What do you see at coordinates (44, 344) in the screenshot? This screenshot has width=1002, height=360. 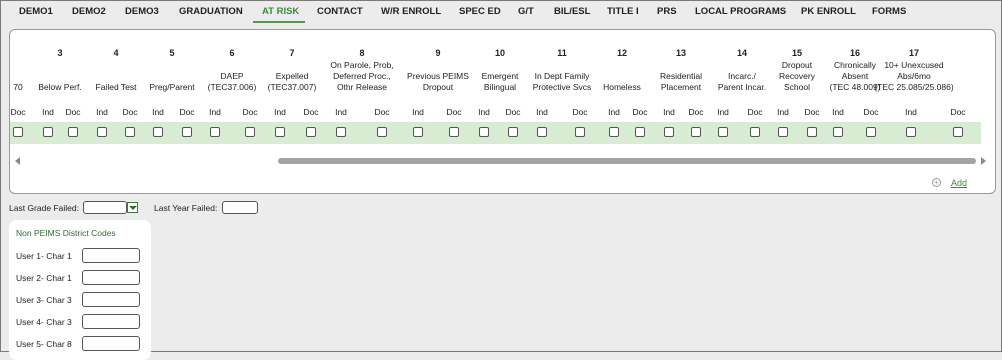 I see `user-field-label: User 5- Char 8` at bounding box center [44, 344].